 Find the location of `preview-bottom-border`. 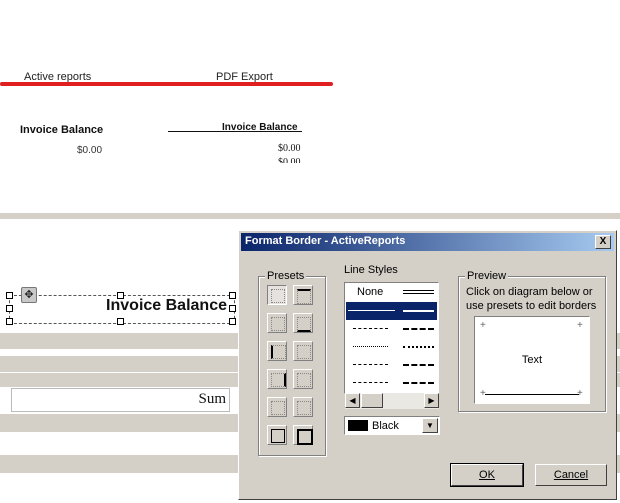

preview-bottom-border is located at coordinates (532, 394).